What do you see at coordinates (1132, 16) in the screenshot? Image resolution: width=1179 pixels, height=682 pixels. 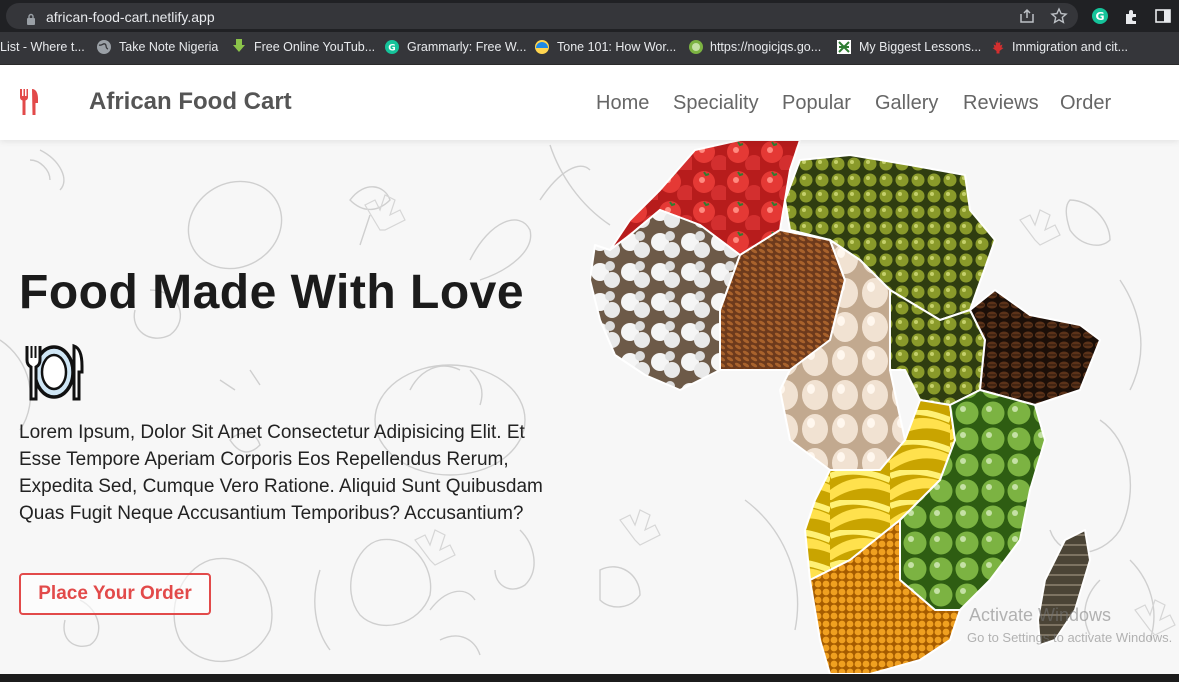 I see `extensions-icon` at bounding box center [1132, 16].